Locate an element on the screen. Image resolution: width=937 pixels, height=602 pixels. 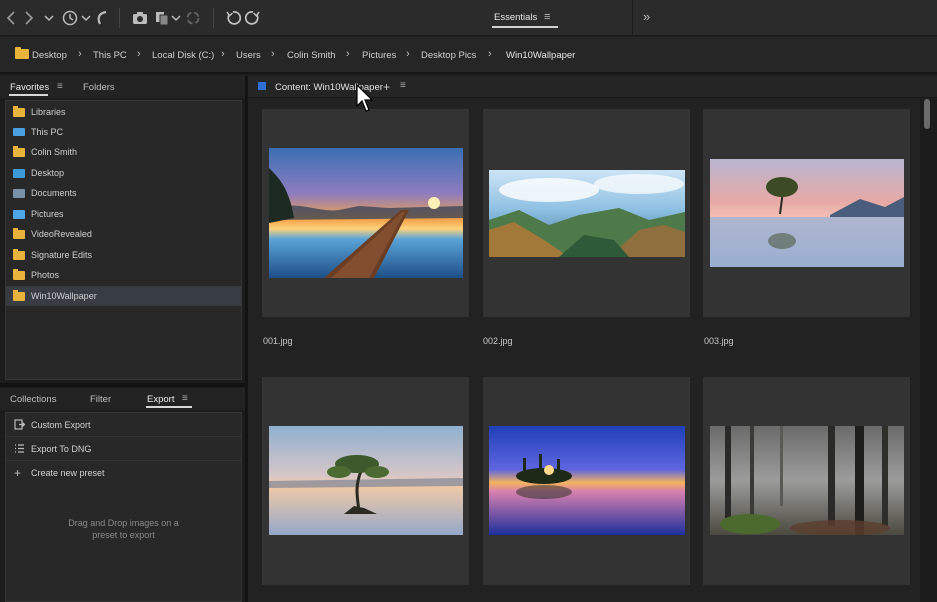
export-item-label: Create new preset is located at coordinates (68, 473).